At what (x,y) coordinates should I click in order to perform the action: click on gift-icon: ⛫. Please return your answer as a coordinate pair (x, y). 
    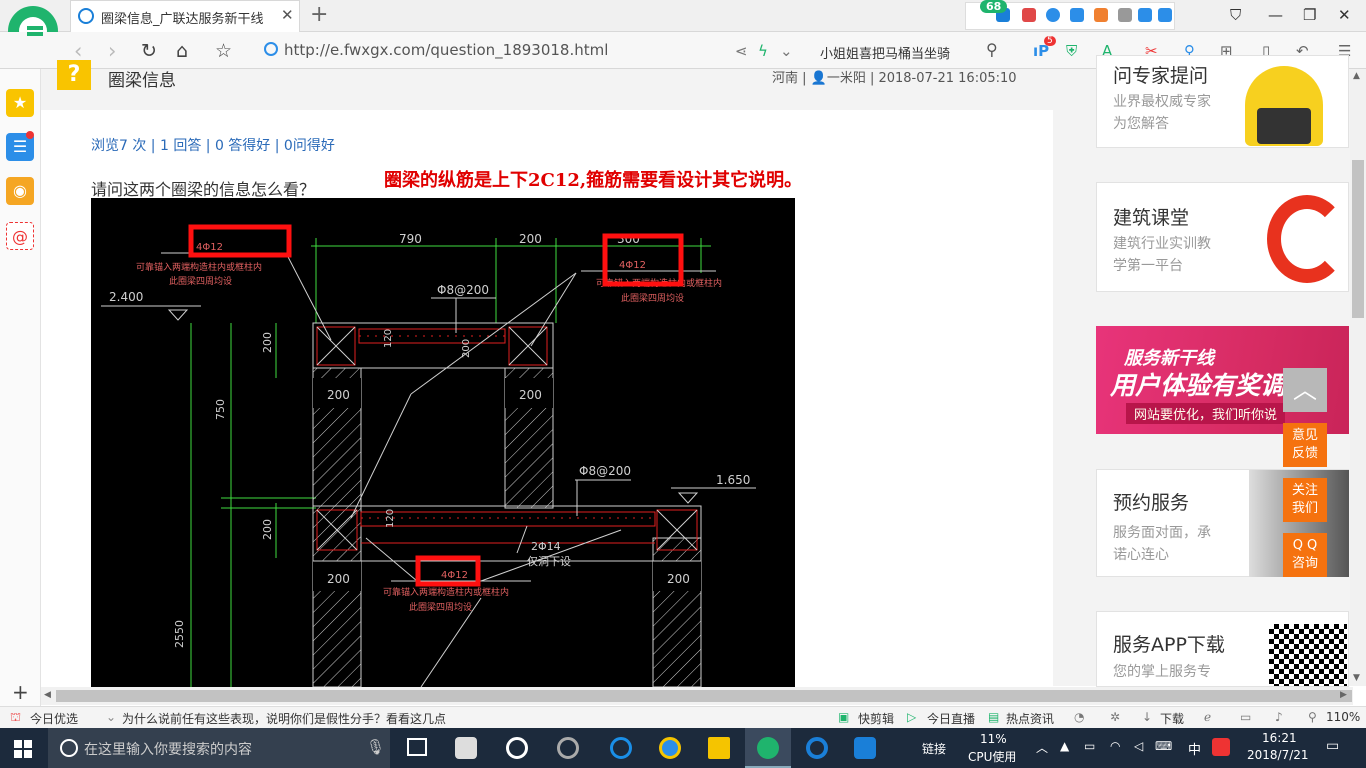
    Looking at the image, I should click on (16, 717).